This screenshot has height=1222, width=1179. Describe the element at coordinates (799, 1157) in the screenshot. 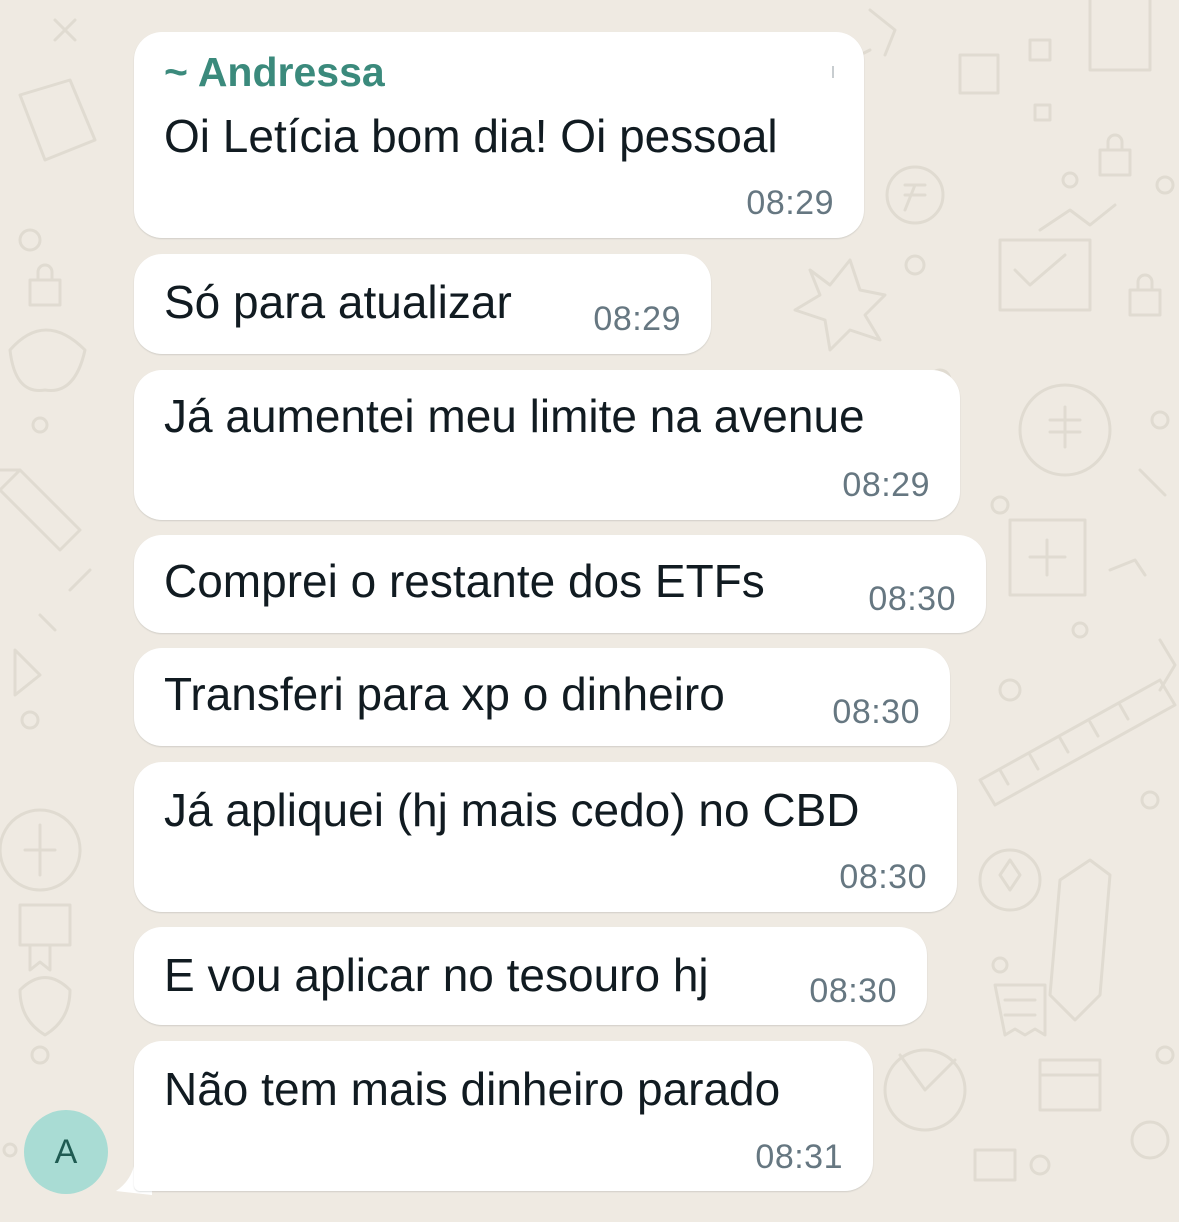

I see `message-time: 08:31` at that location.